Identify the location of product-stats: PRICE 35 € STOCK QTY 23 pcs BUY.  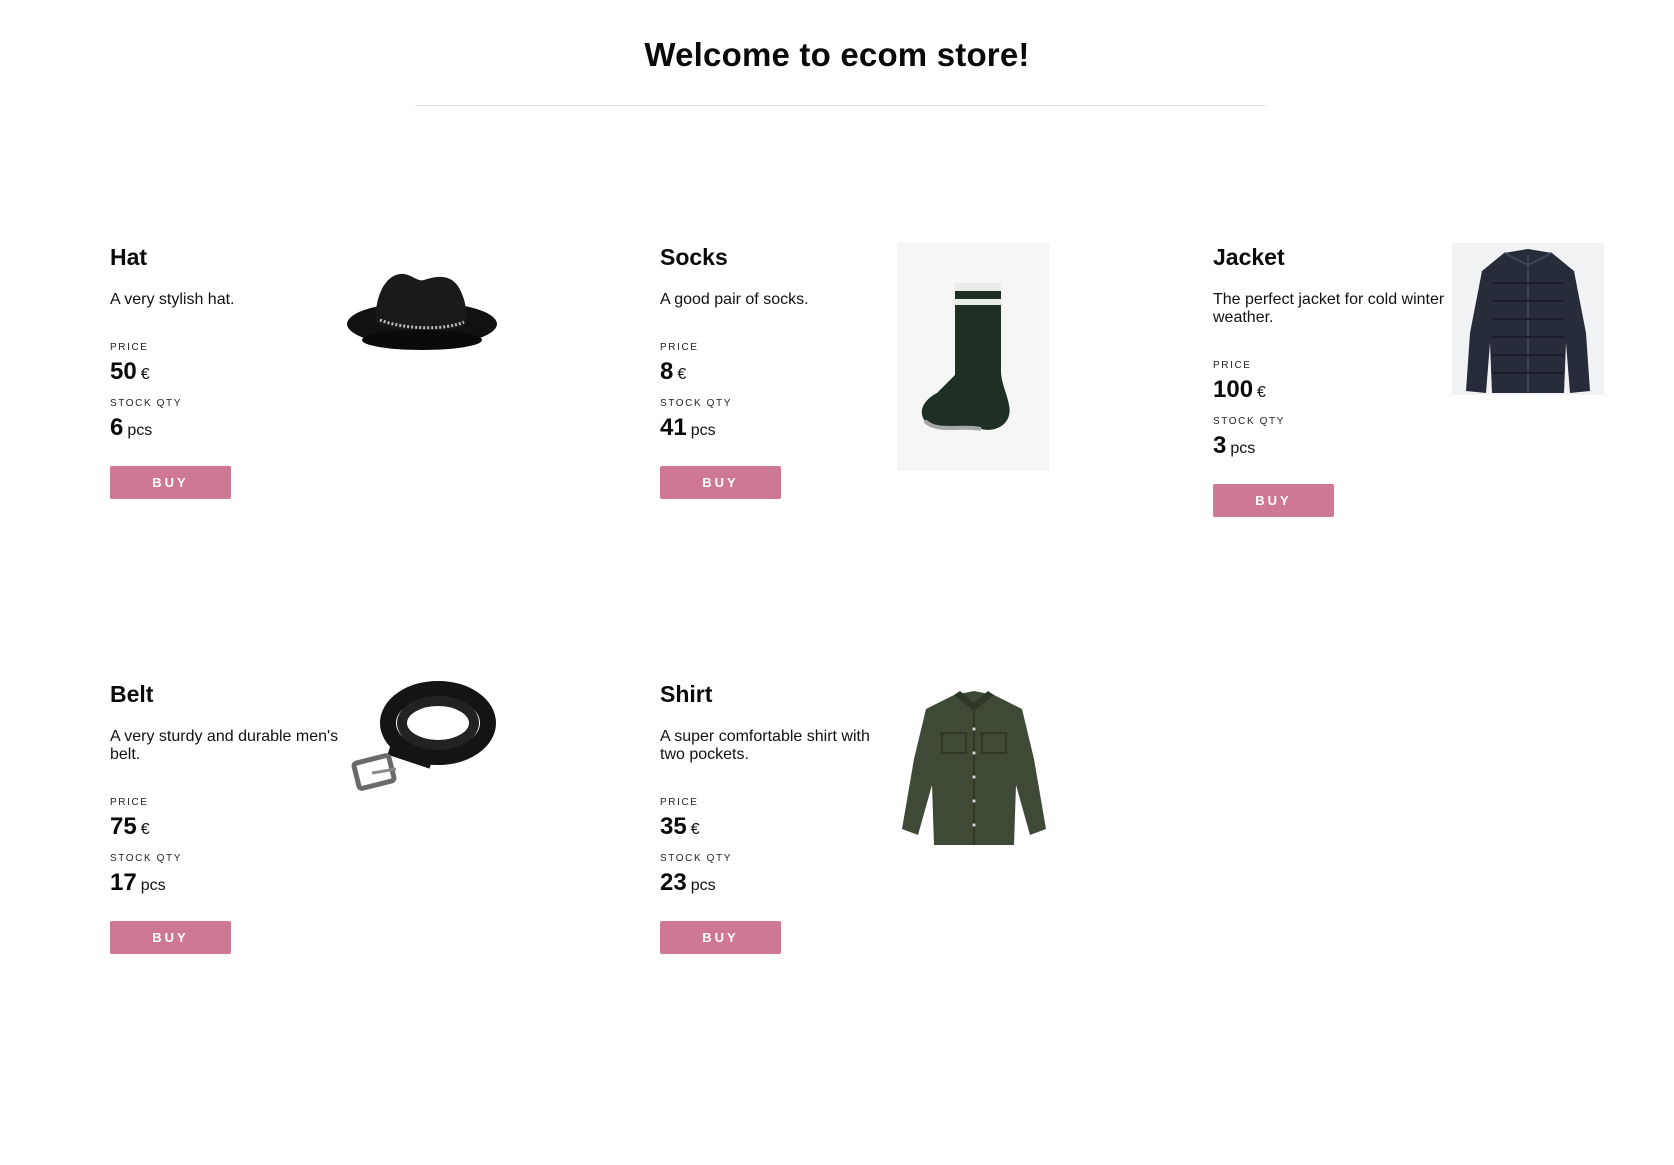
(770, 875).